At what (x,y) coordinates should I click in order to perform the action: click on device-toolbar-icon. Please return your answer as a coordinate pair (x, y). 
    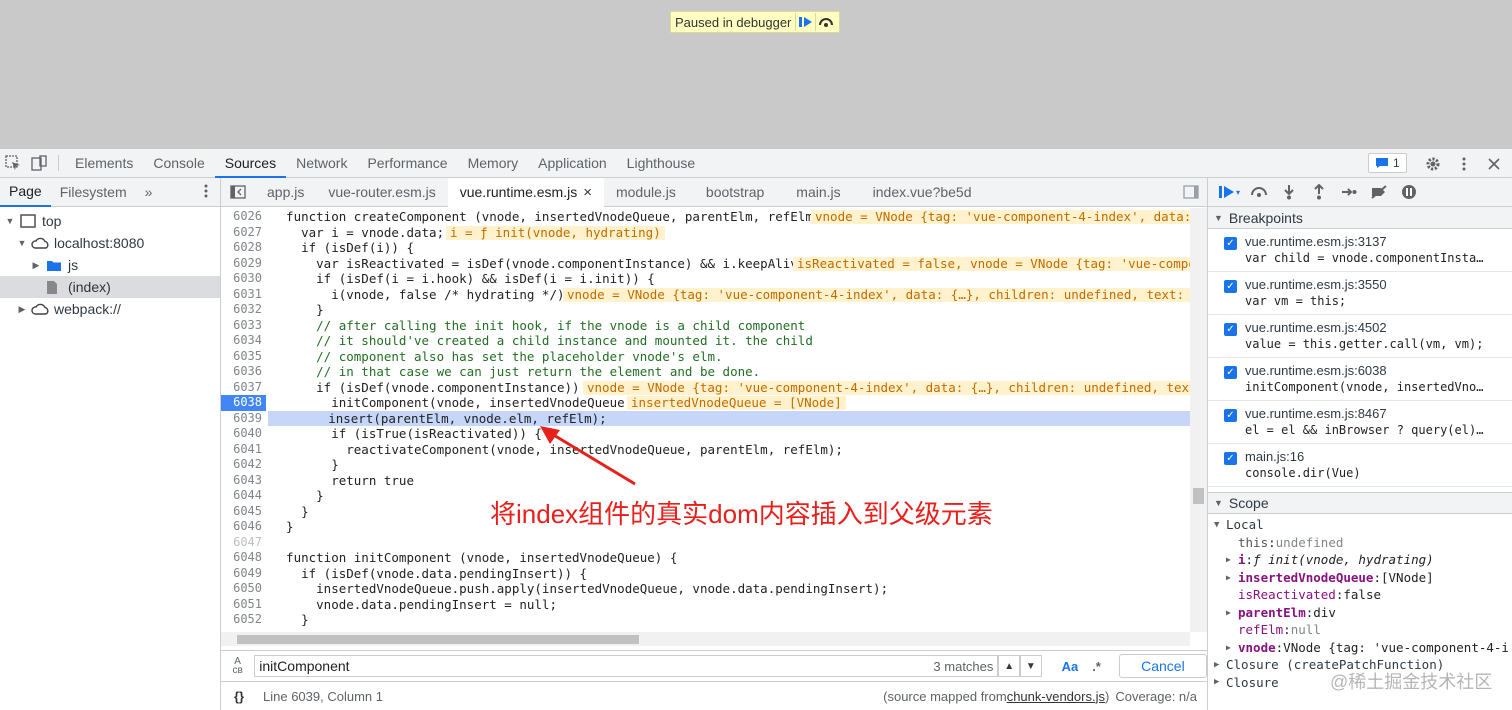
    Looking at the image, I should click on (39, 163).